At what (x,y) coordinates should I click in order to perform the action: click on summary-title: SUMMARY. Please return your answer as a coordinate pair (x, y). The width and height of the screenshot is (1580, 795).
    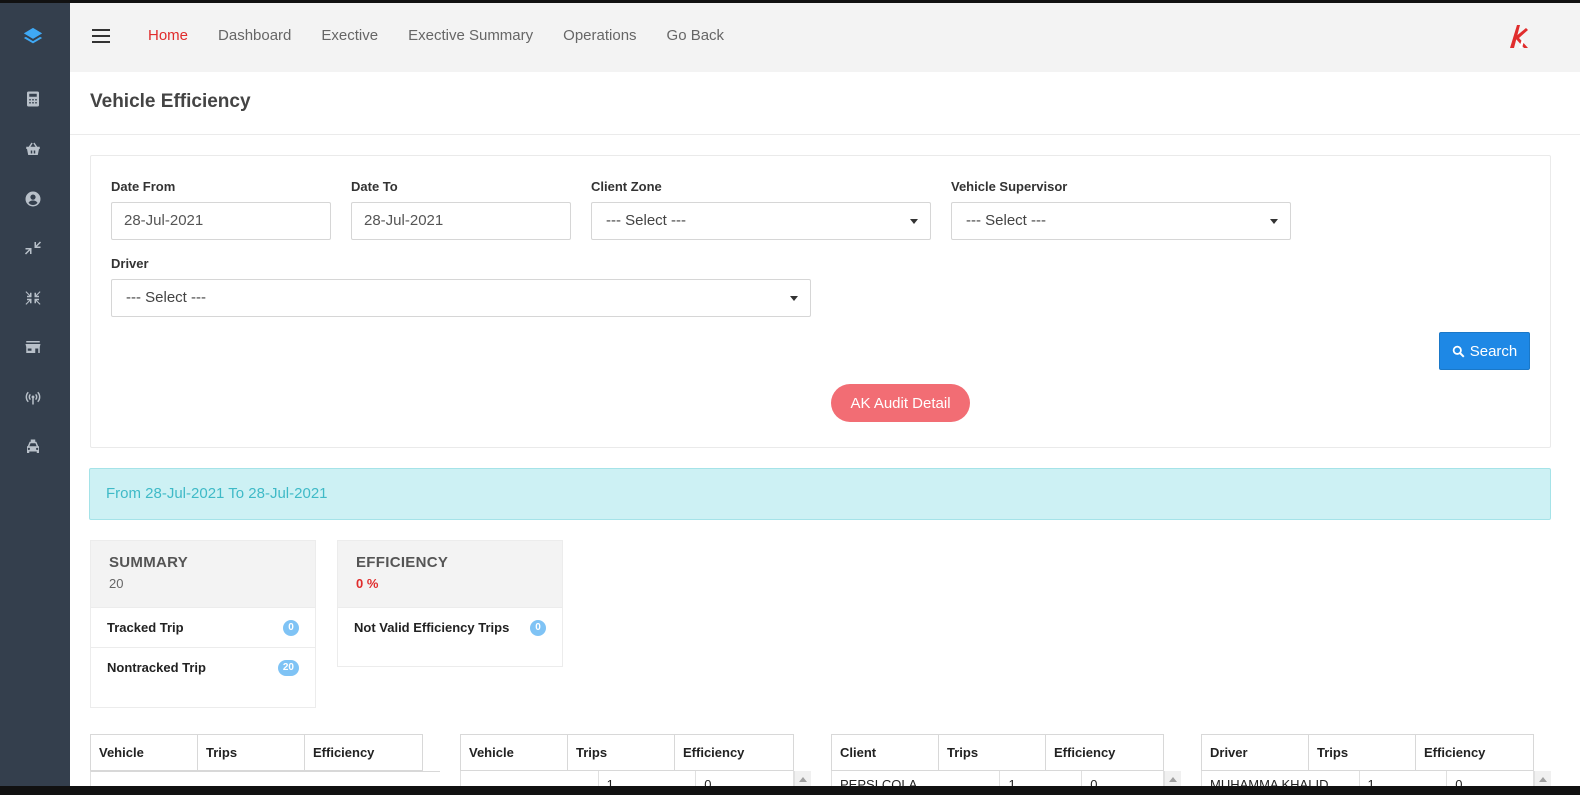
    Looking at the image, I should click on (149, 562).